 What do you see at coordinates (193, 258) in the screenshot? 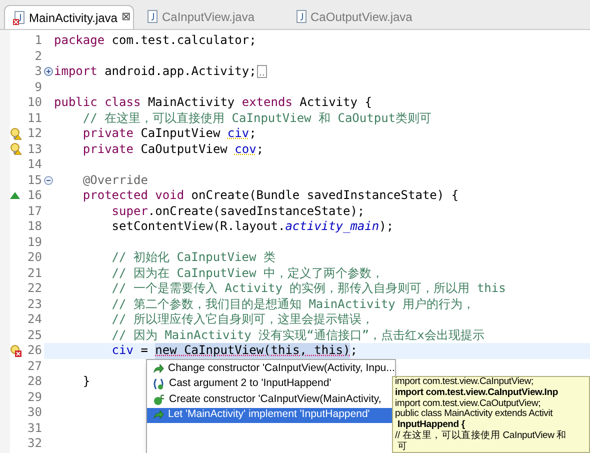
I see `code-line: // 初始化 CaInputView 类` at bounding box center [193, 258].